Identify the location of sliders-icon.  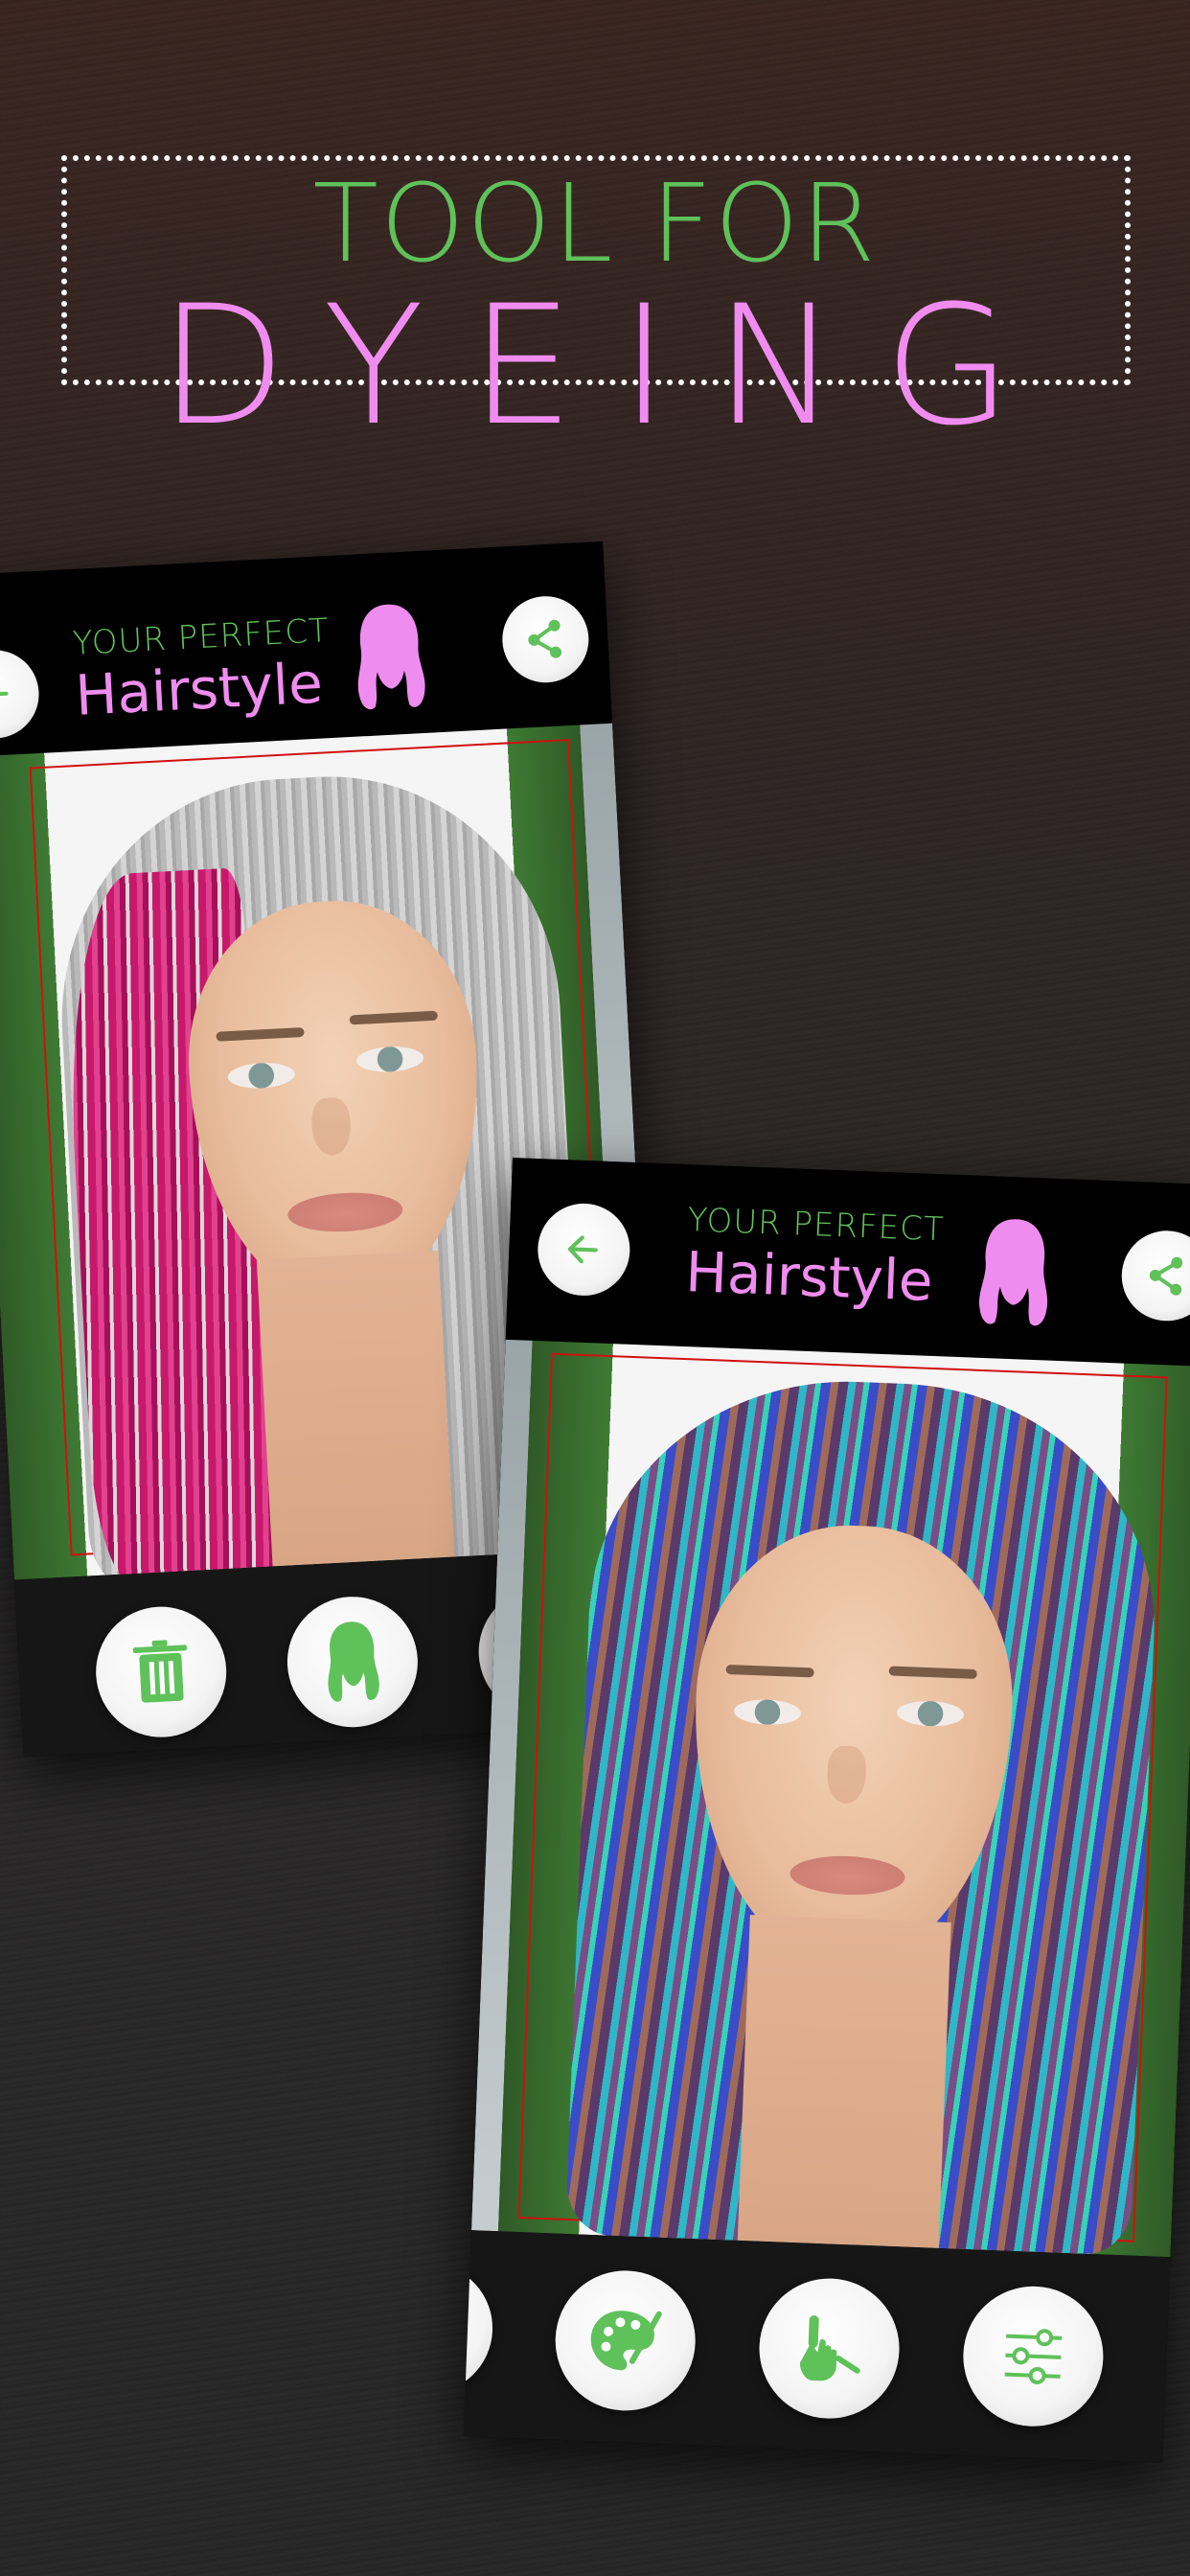
(1034, 2356).